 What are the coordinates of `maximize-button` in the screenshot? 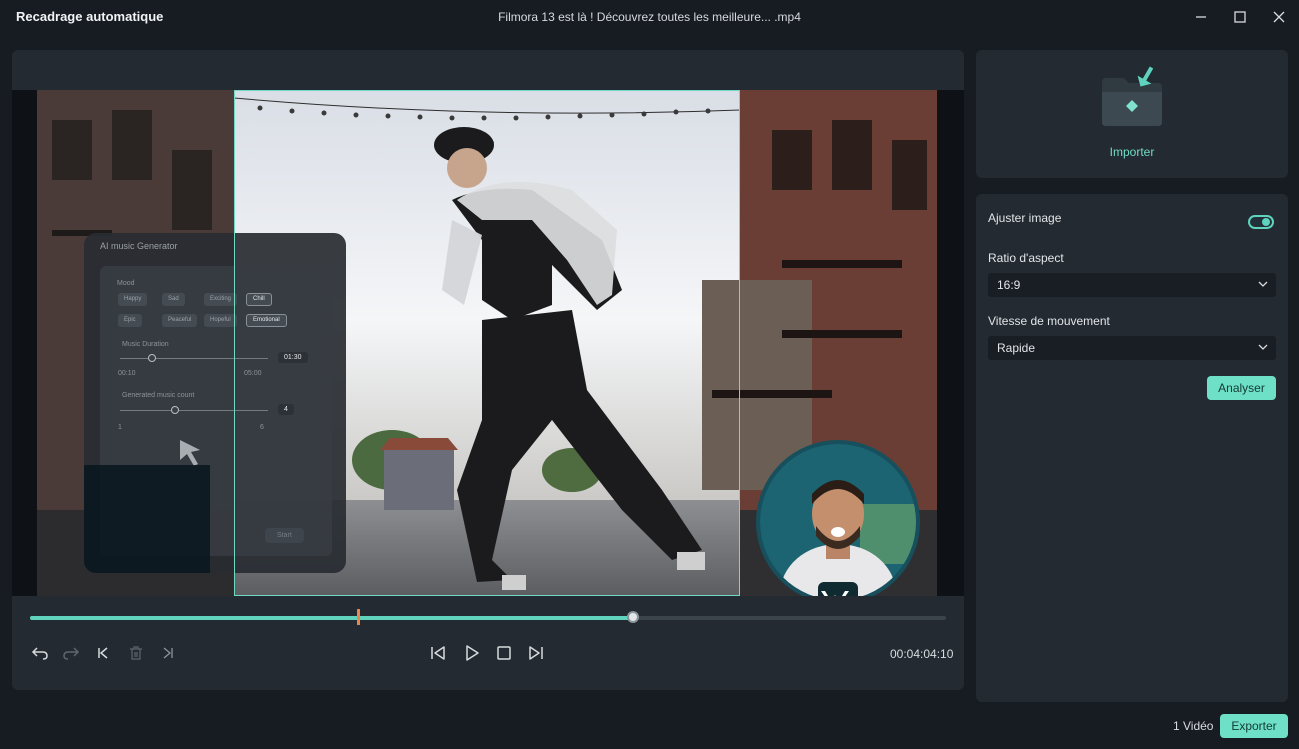 It's located at (1240, 17).